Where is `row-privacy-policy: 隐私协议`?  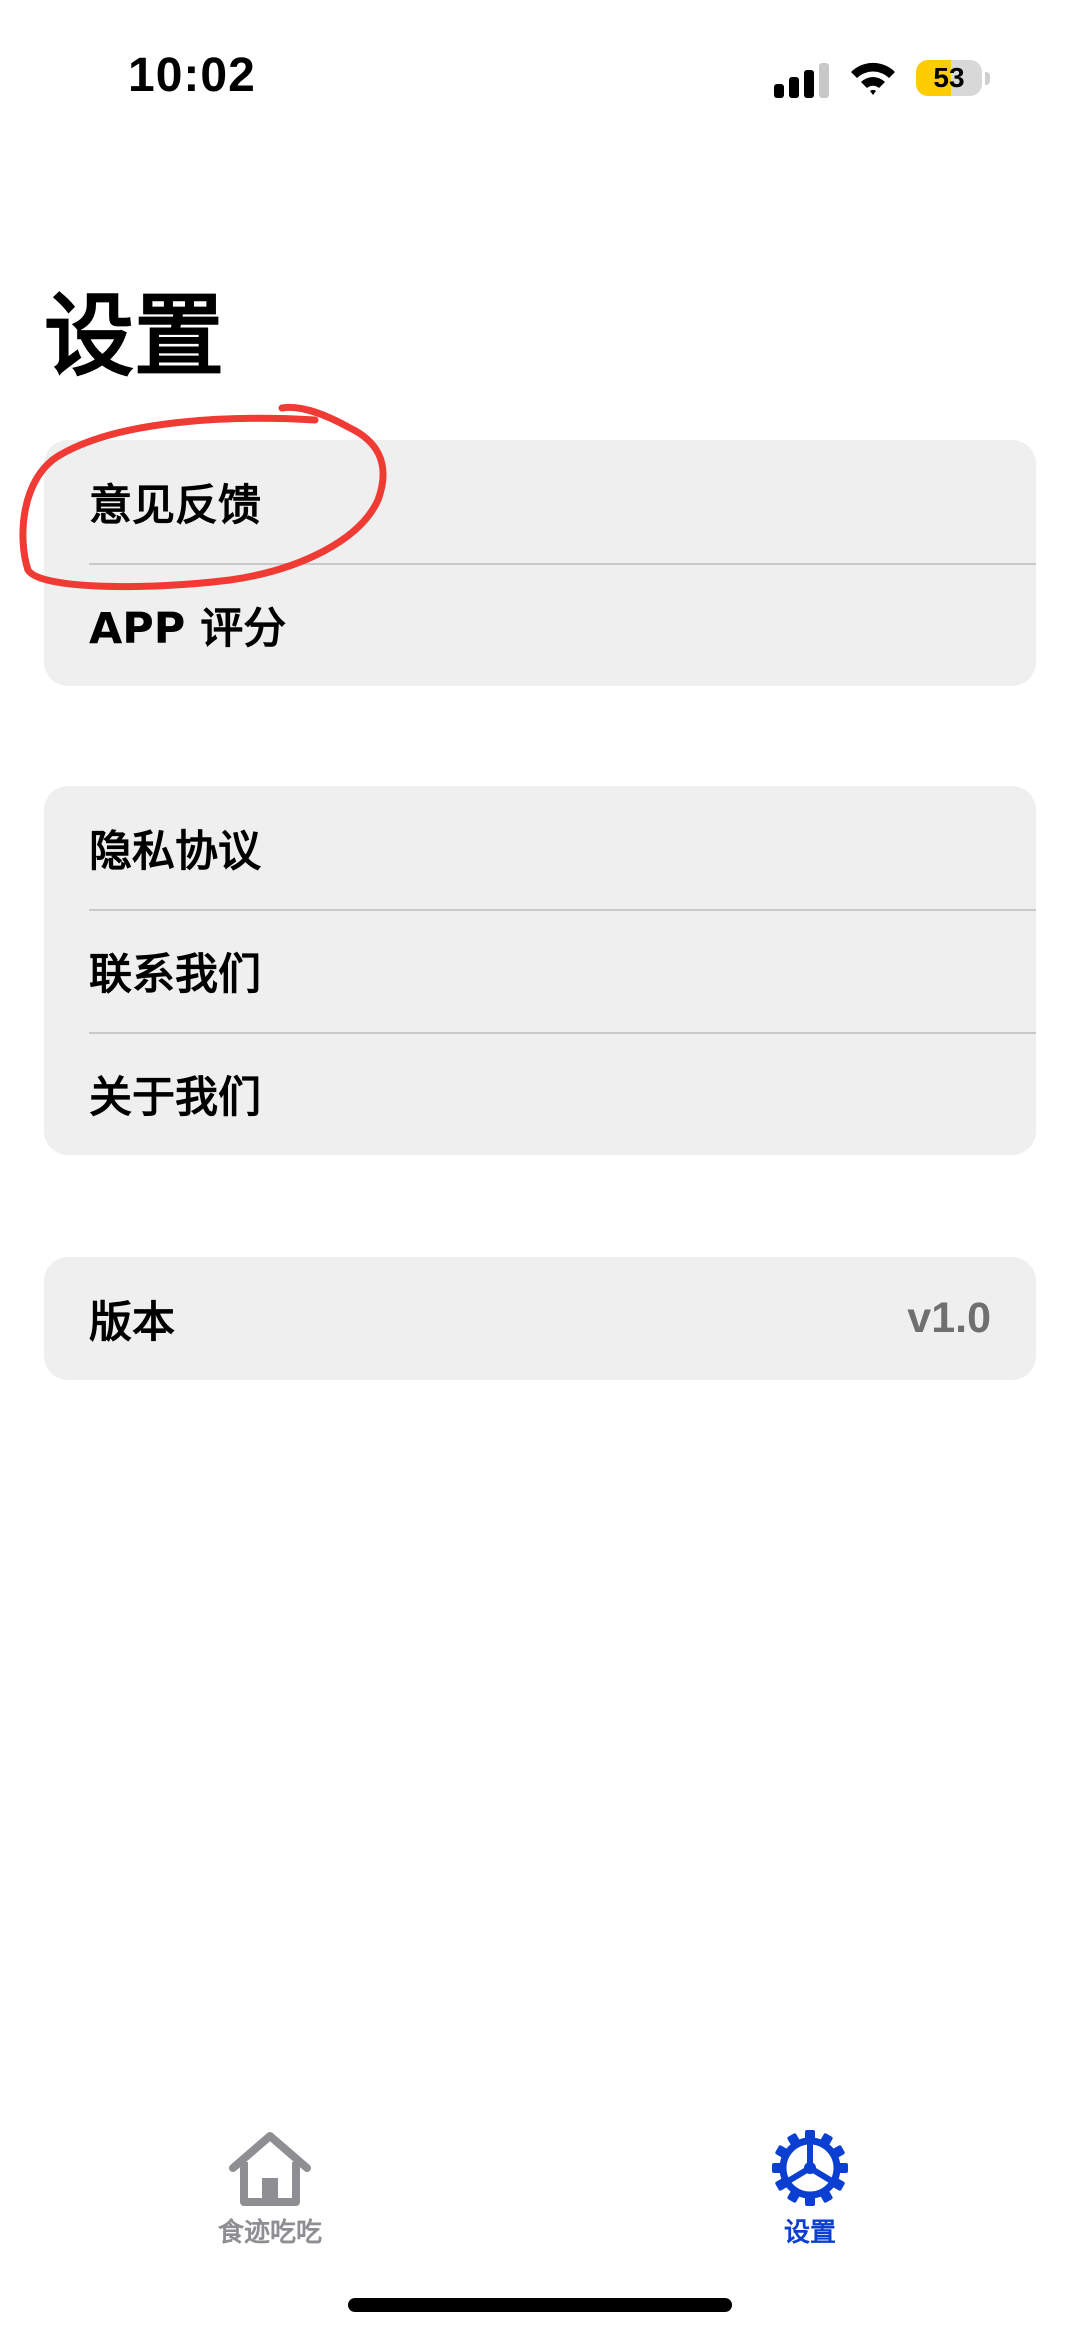
row-privacy-policy: 隐私协议 is located at coordinates (540, 847).